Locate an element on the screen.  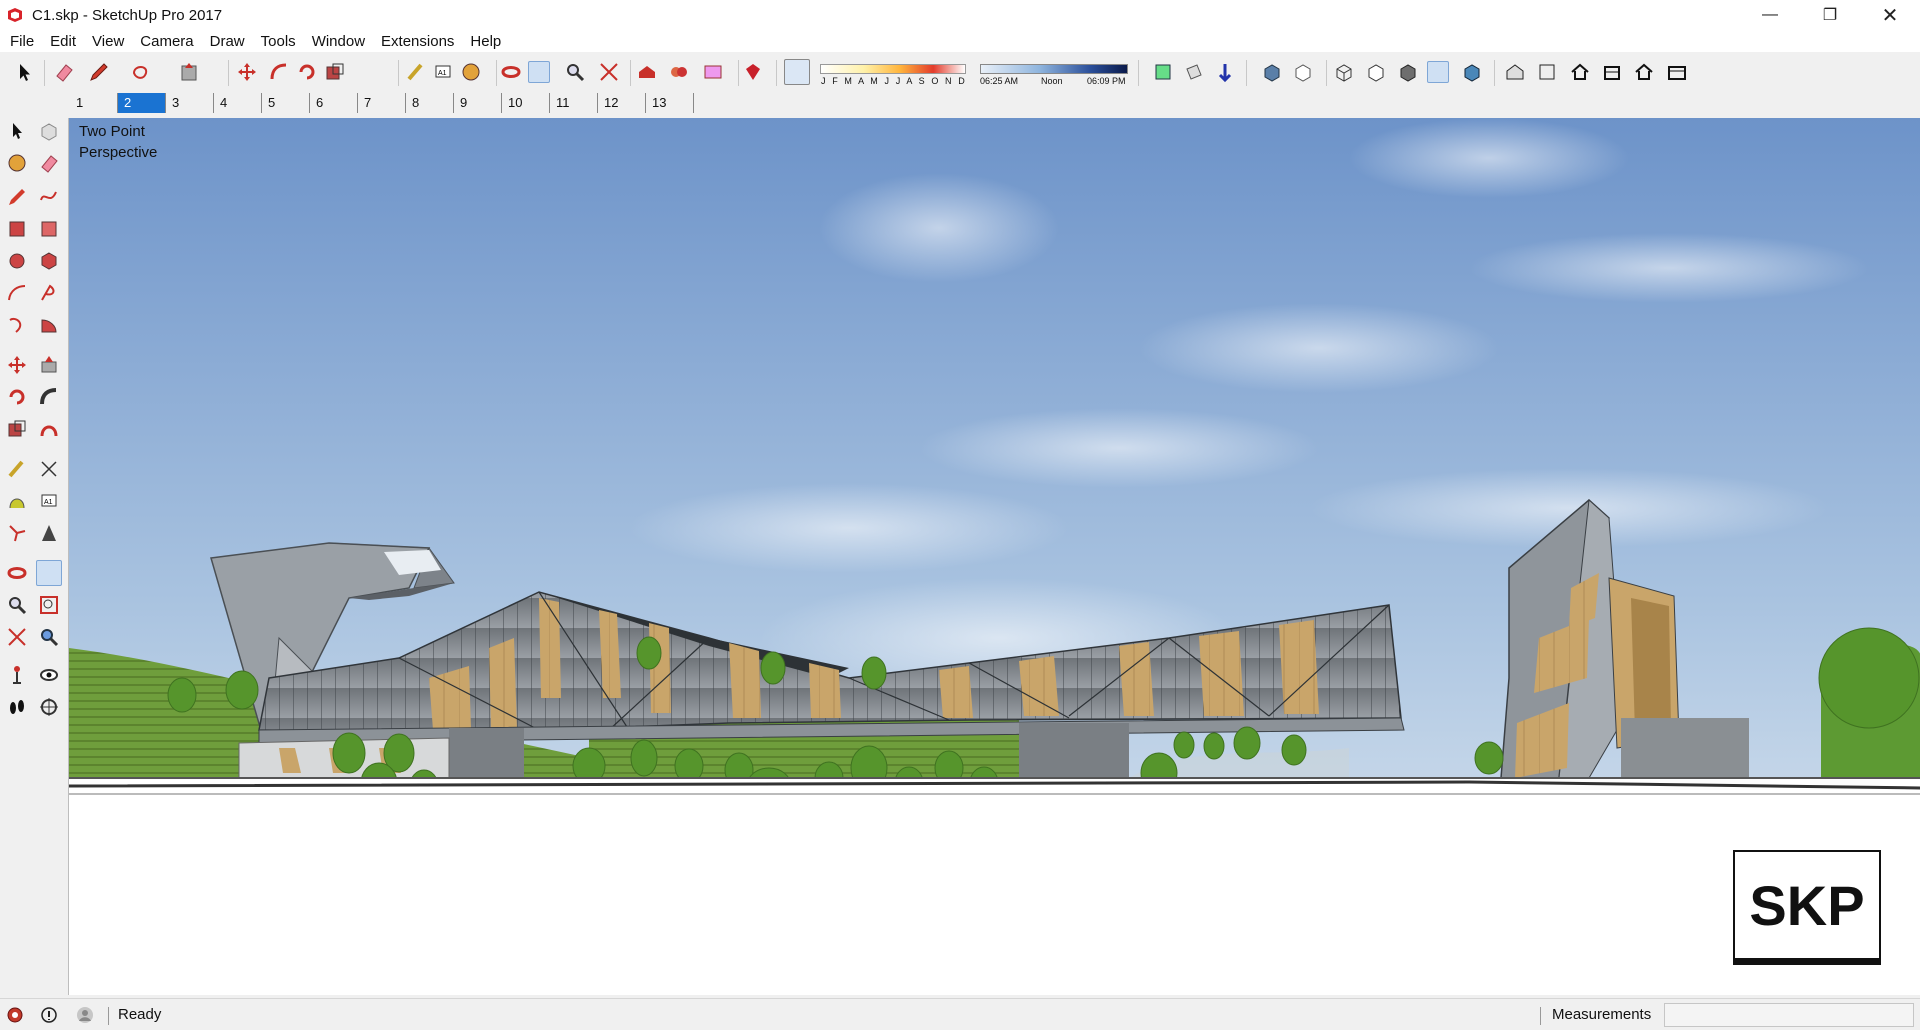
scene-tab-2: 2 is located at coordinates (142, 103).